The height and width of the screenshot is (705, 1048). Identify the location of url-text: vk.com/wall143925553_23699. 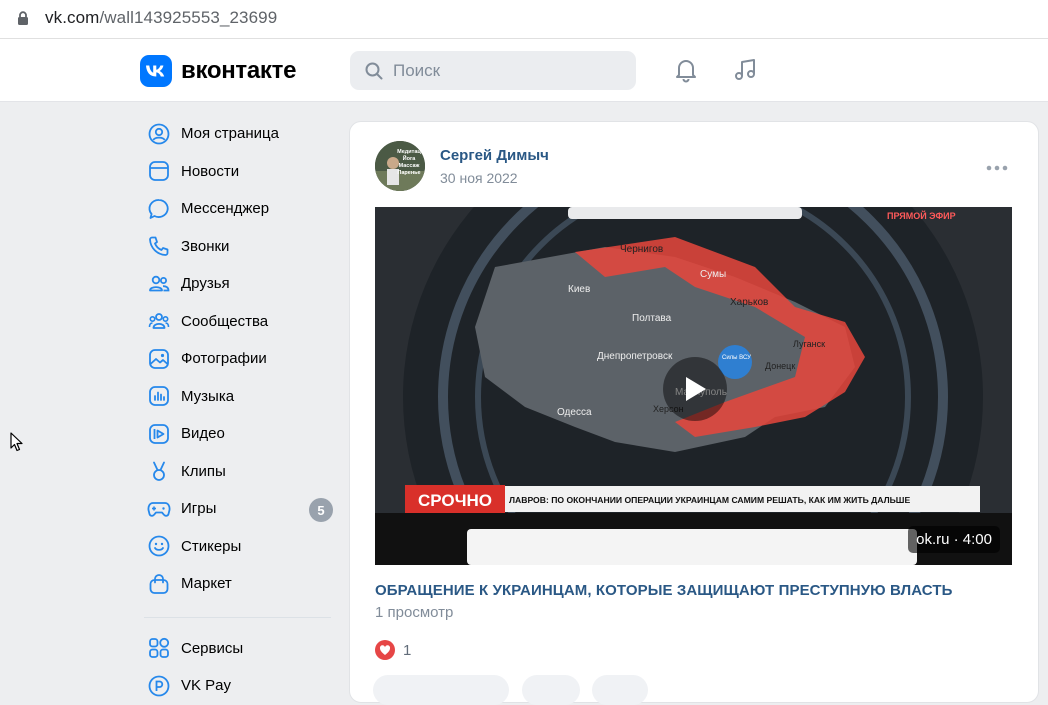
(161, 18).